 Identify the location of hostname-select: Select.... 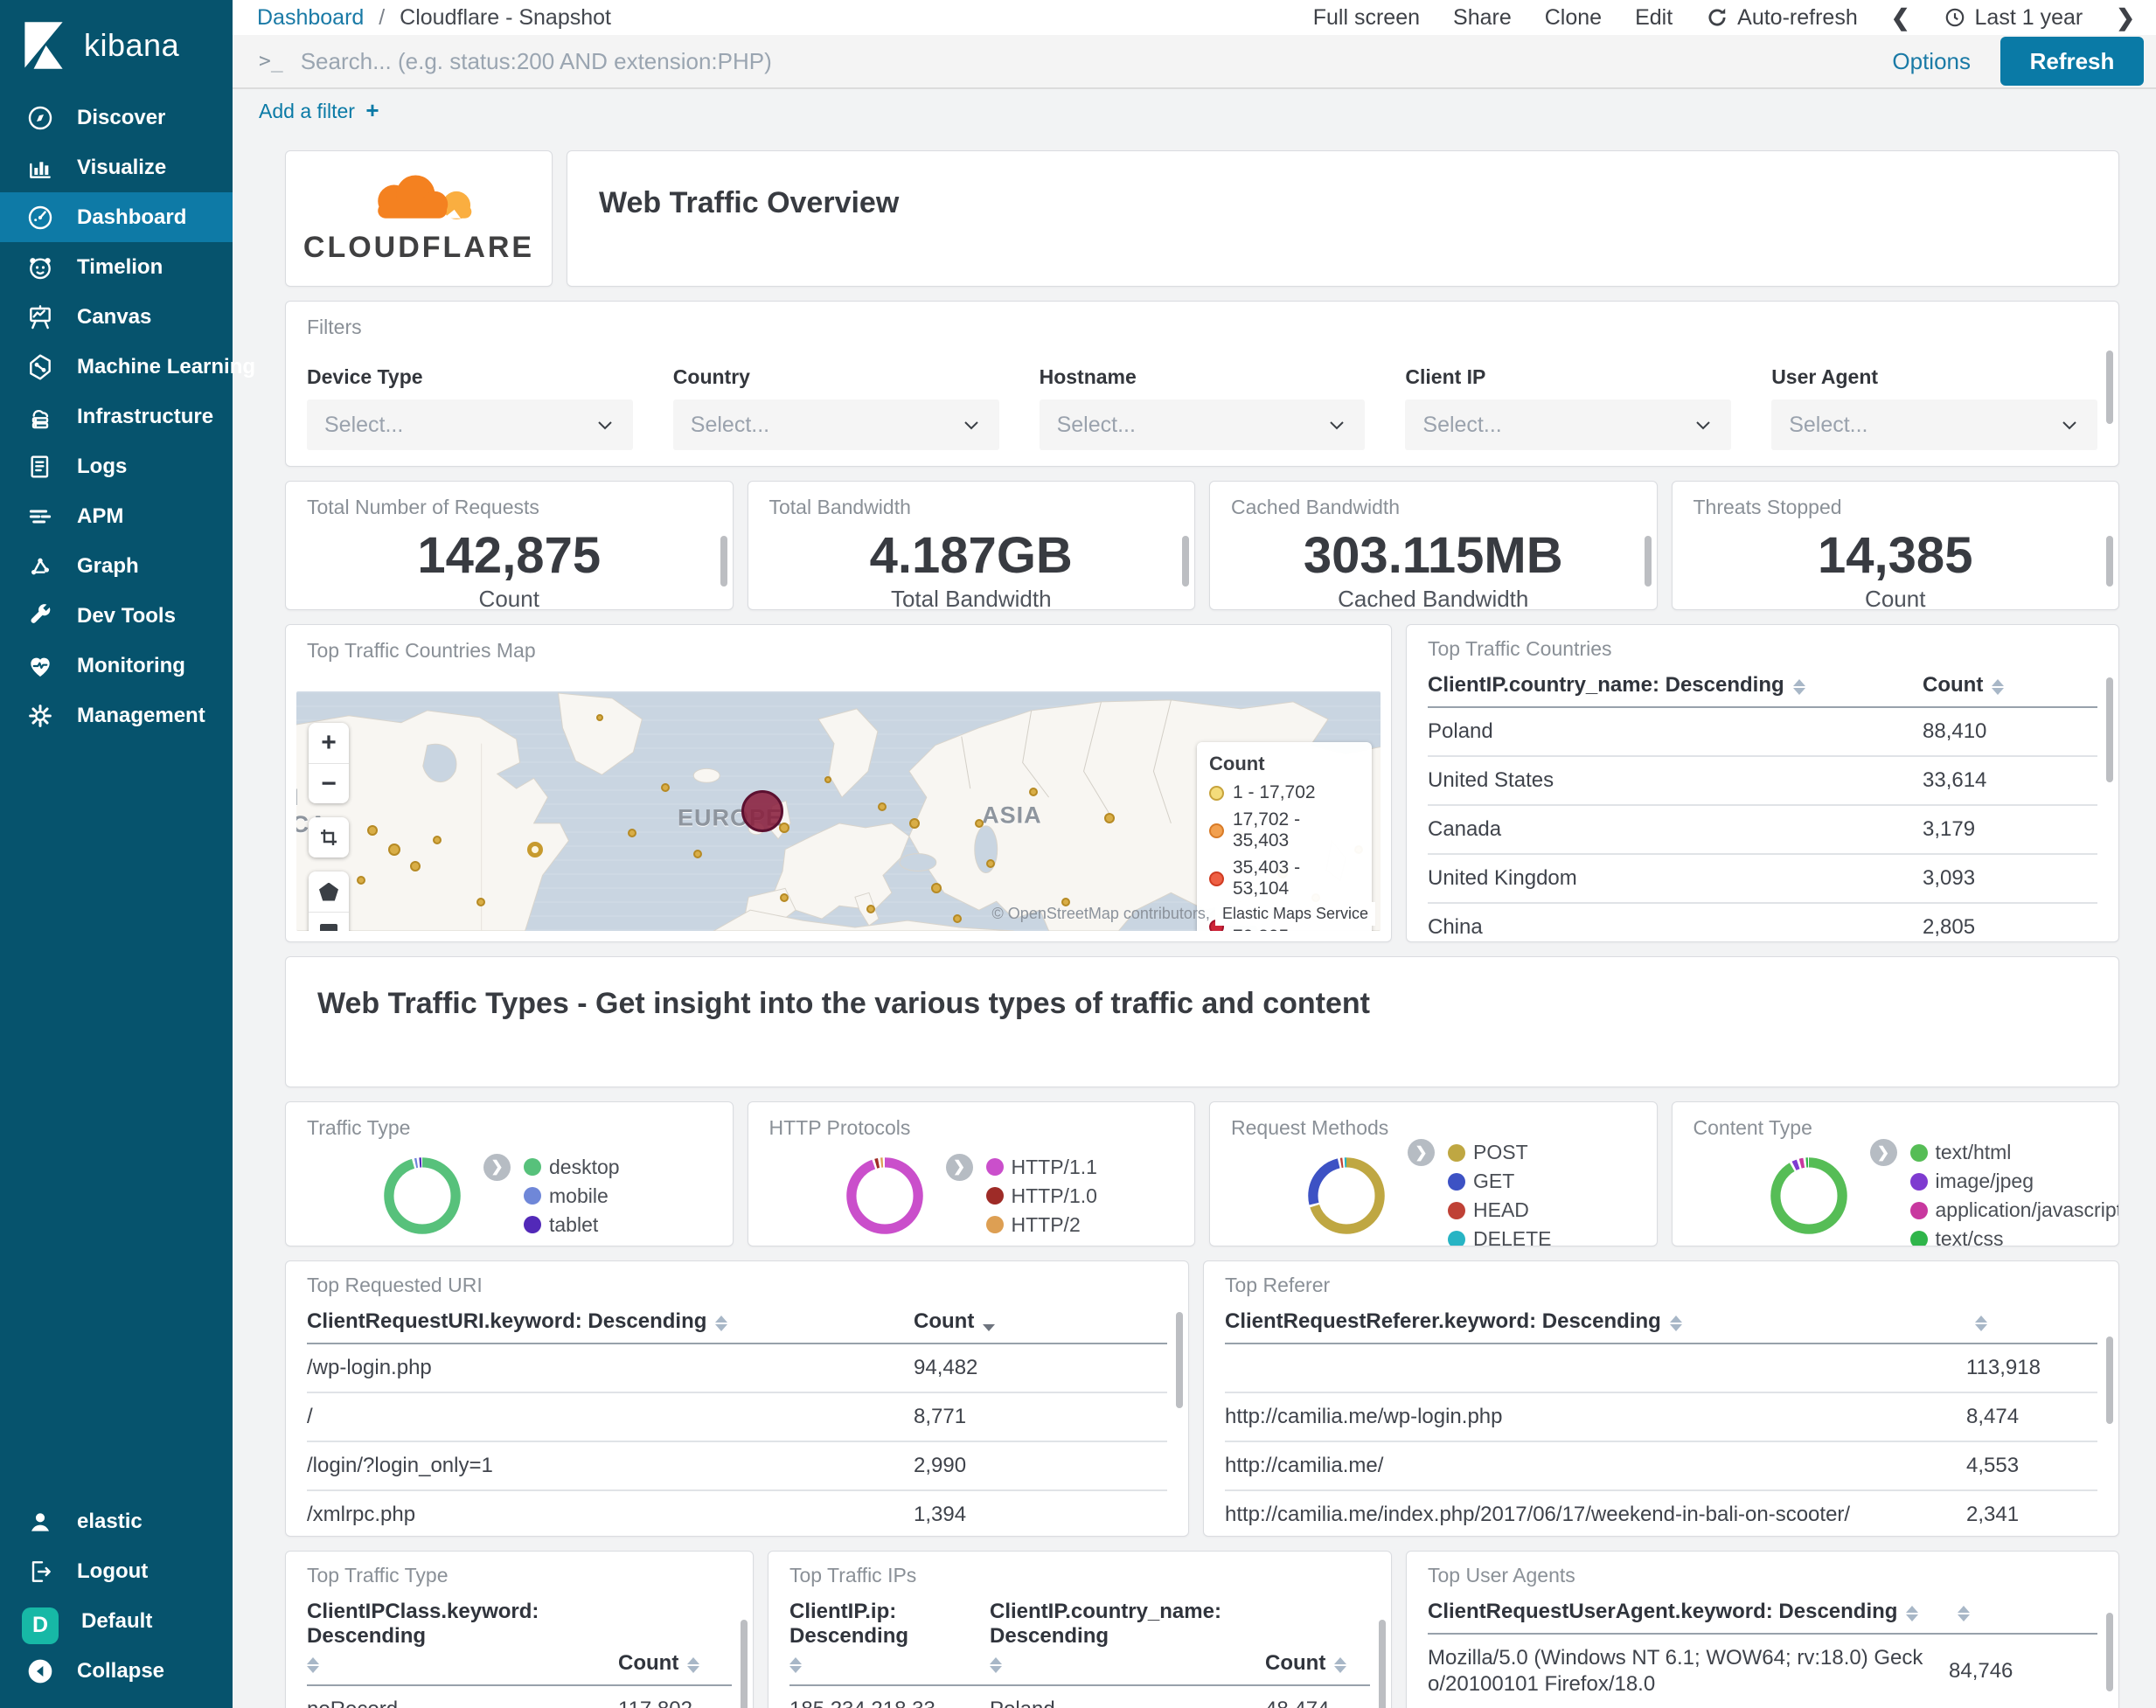
(1202, 425).